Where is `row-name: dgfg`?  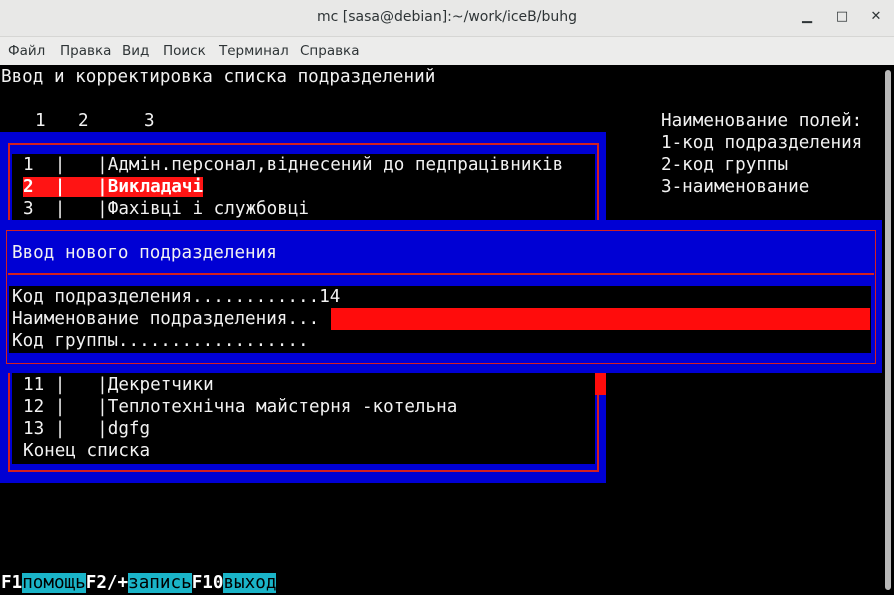 row-name: dgfg is located at coordinates (129, 429).